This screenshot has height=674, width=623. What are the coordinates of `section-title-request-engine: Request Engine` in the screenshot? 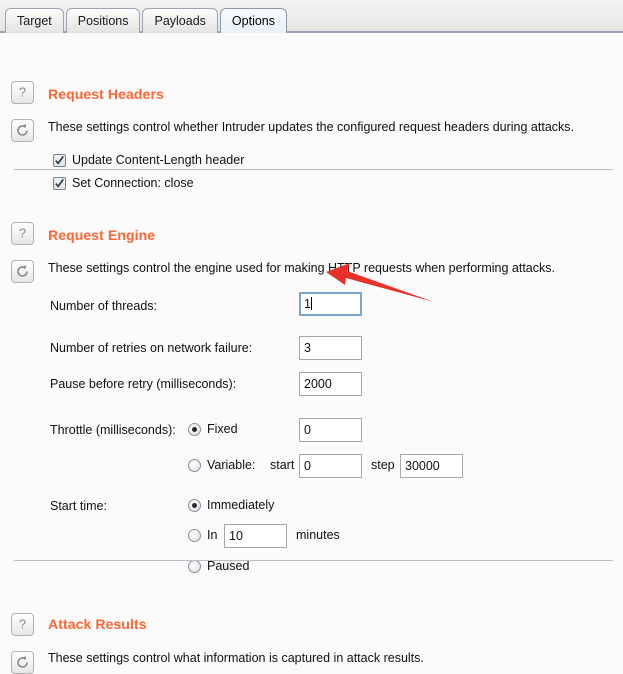 It's located at (102, 235).